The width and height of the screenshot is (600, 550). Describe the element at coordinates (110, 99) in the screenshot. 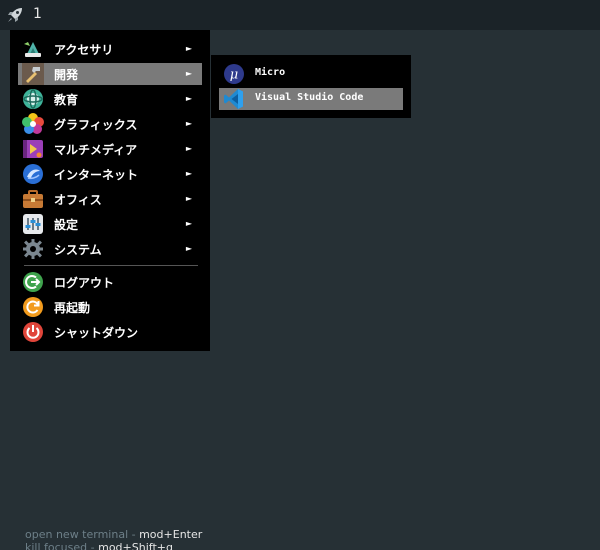

I see `menu-item-education: 教育 ►` at that location.